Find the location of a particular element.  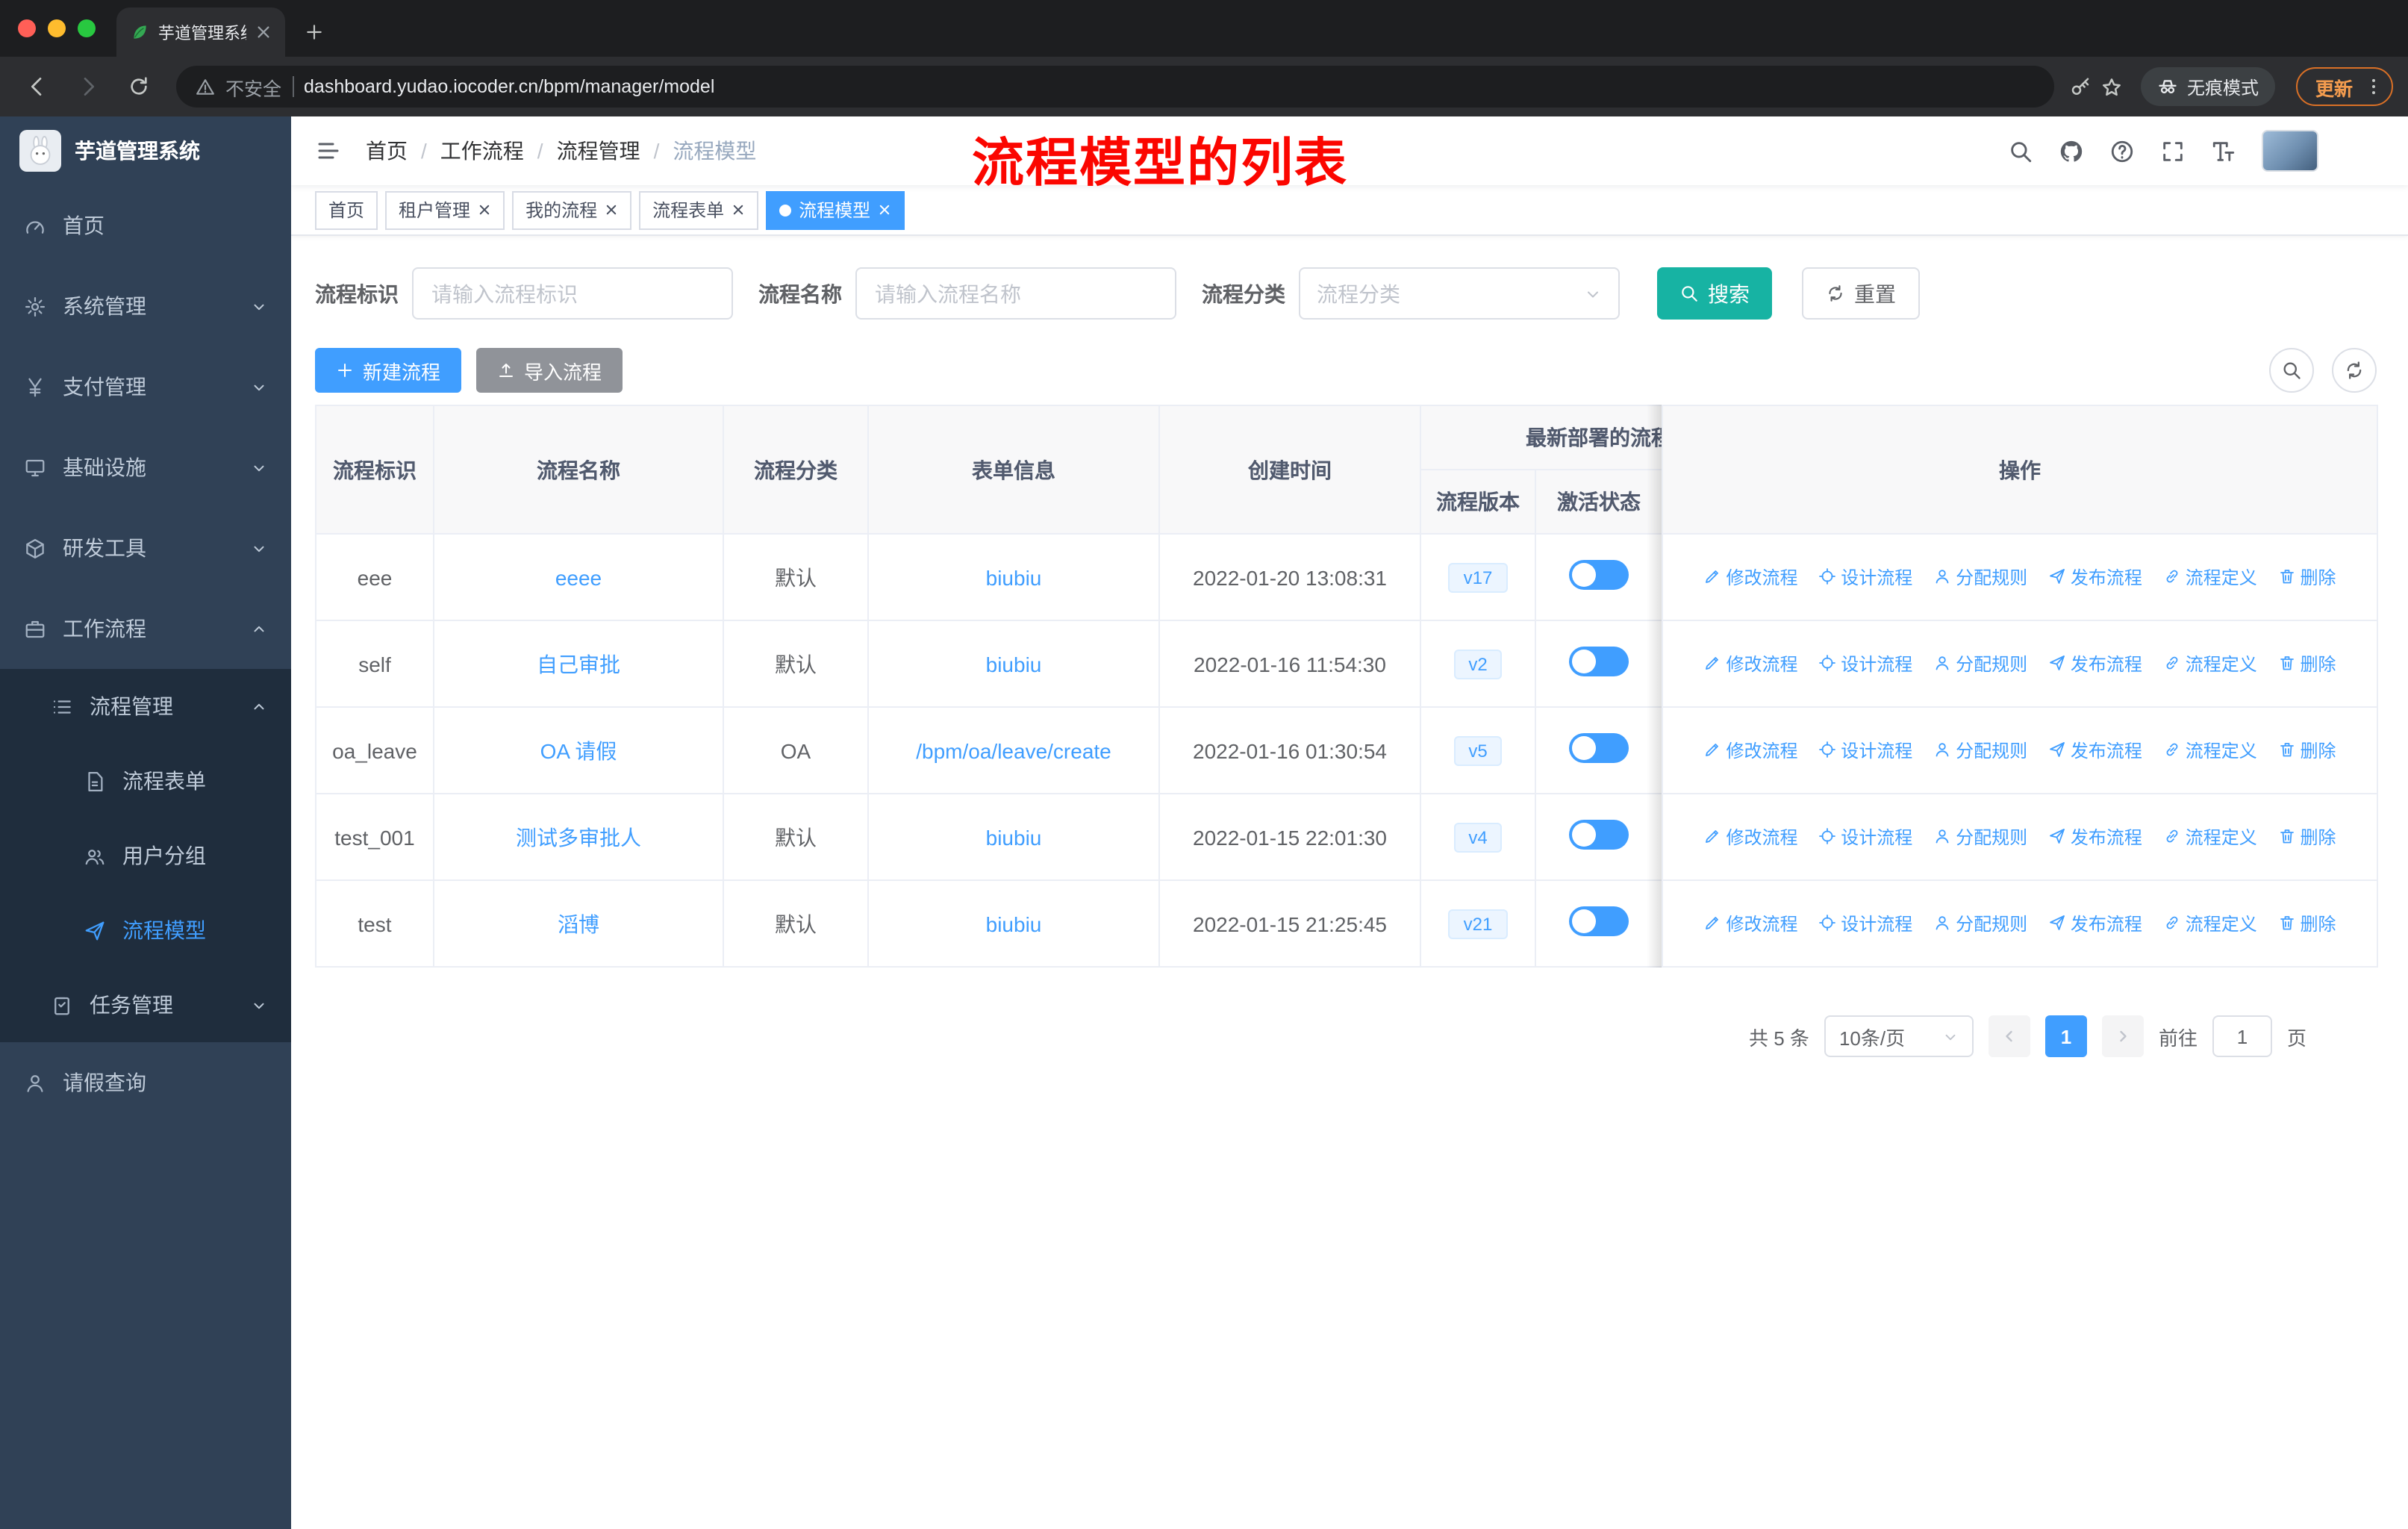

password-key-icon is located at coordinates (2080, 86).